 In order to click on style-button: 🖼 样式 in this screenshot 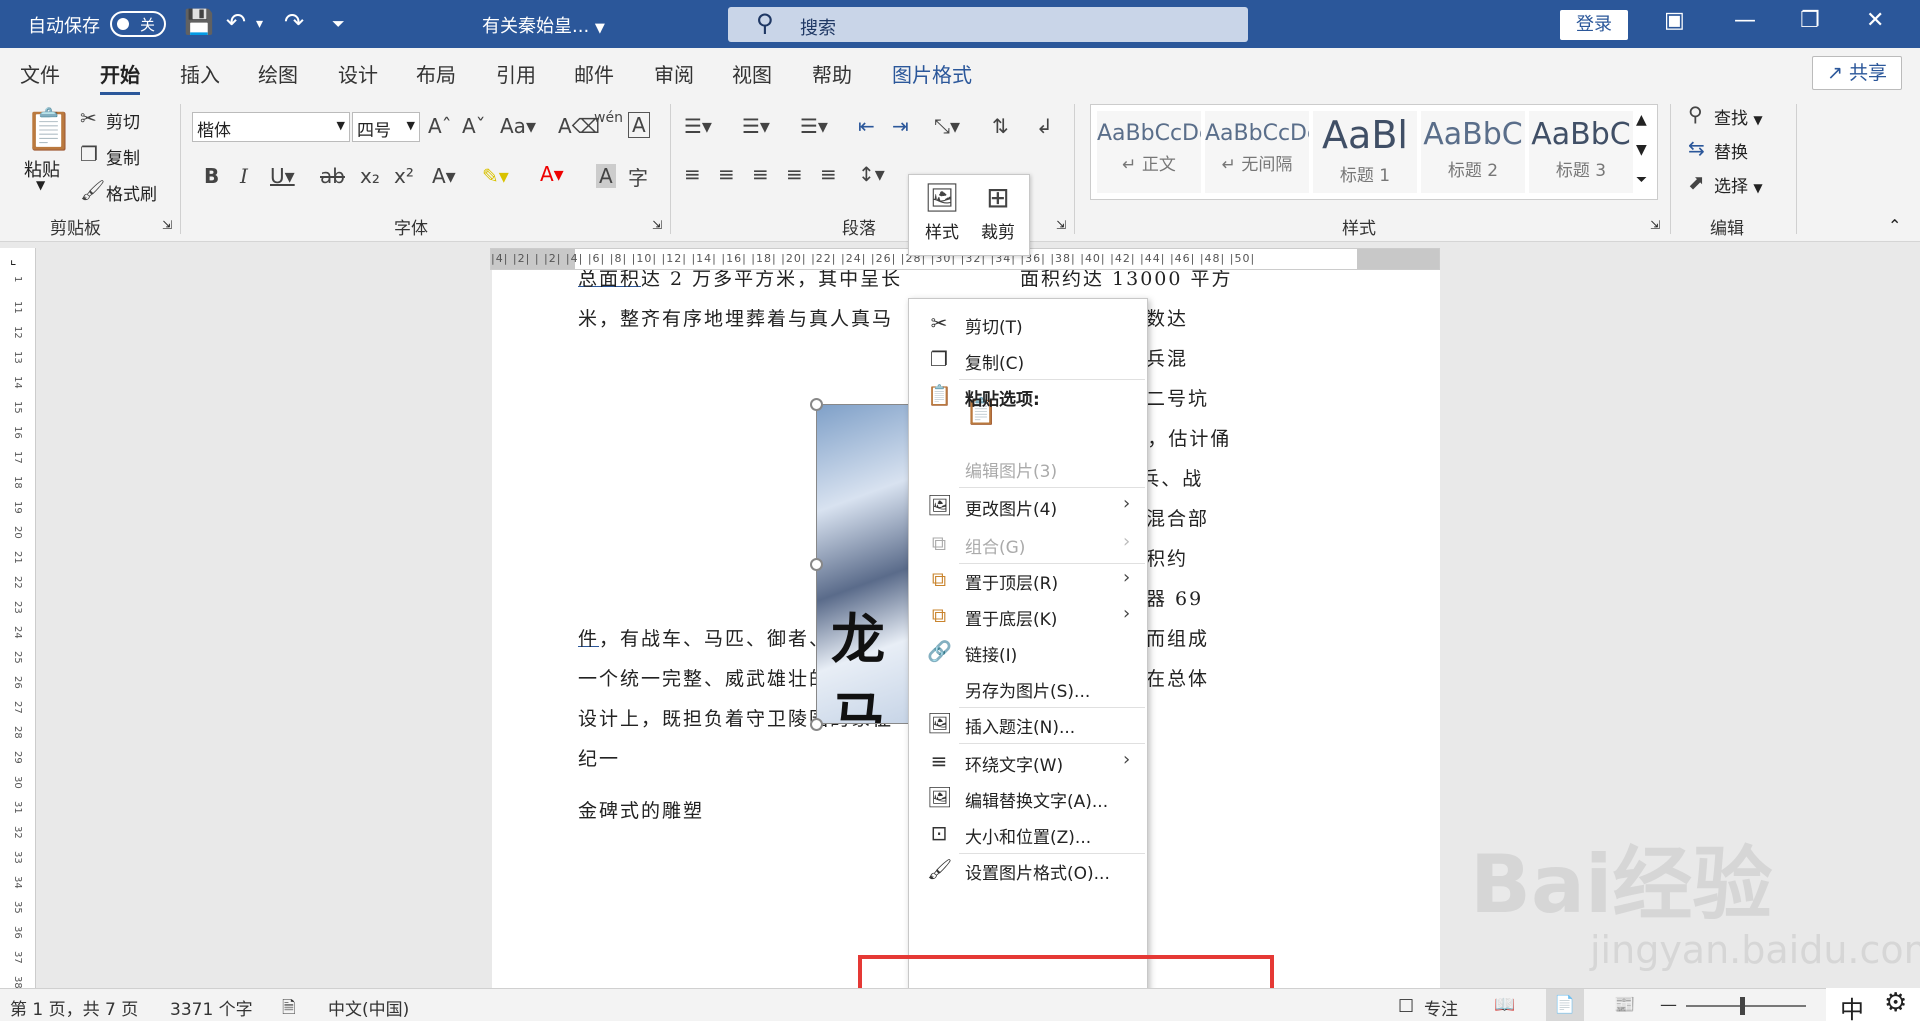, I will do `click(942, 212)`.